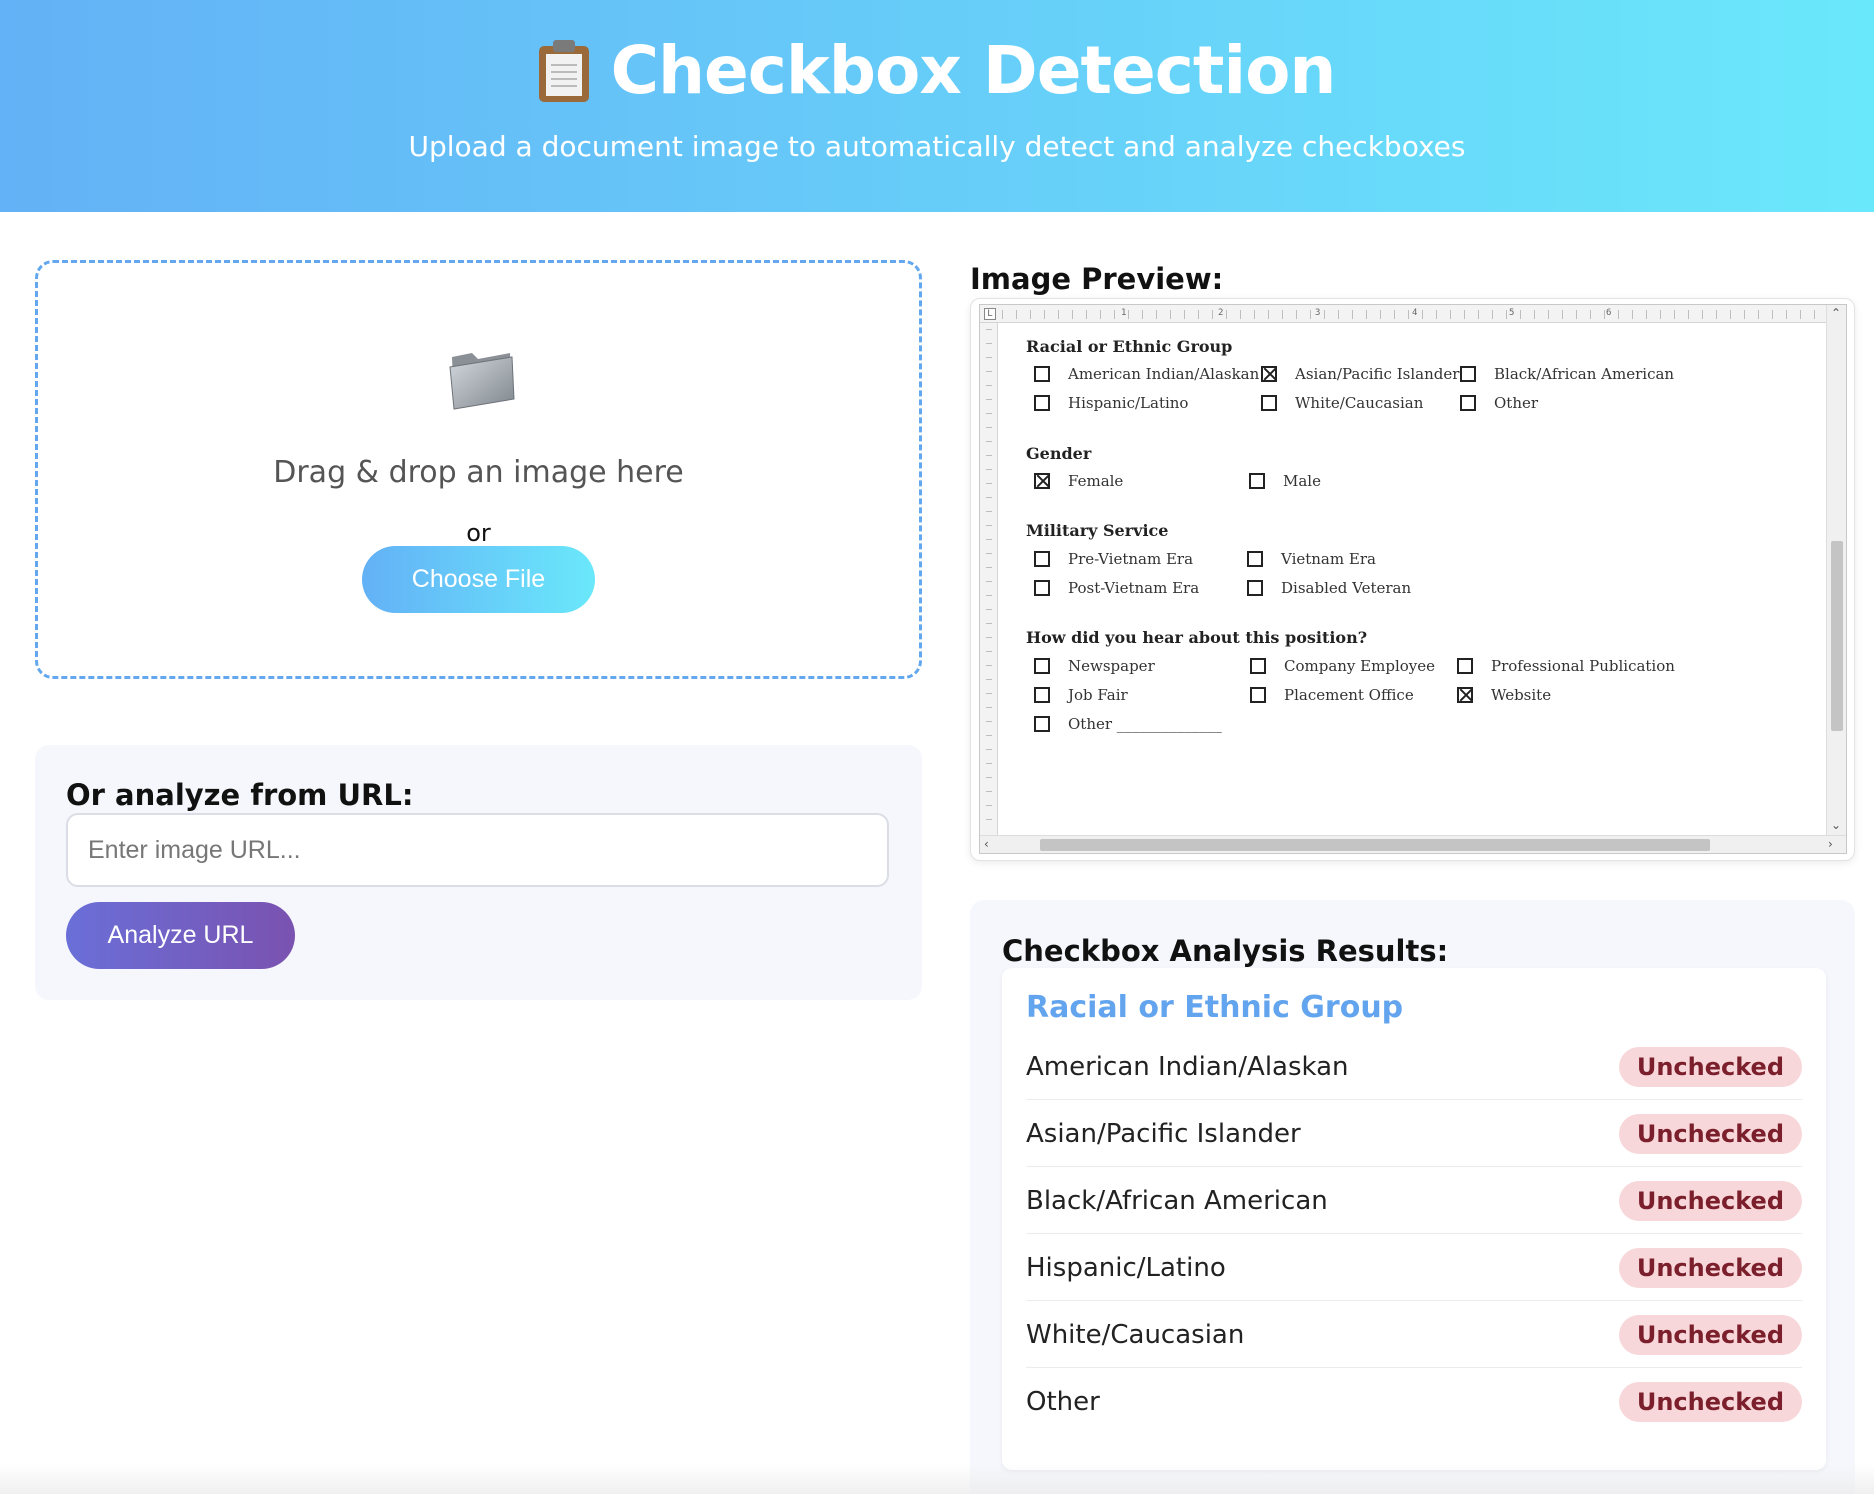  Describe the element at coordinates (1081, 695) in the screenshot. I see `doc-checkbox-option: Job Fair` at that location.